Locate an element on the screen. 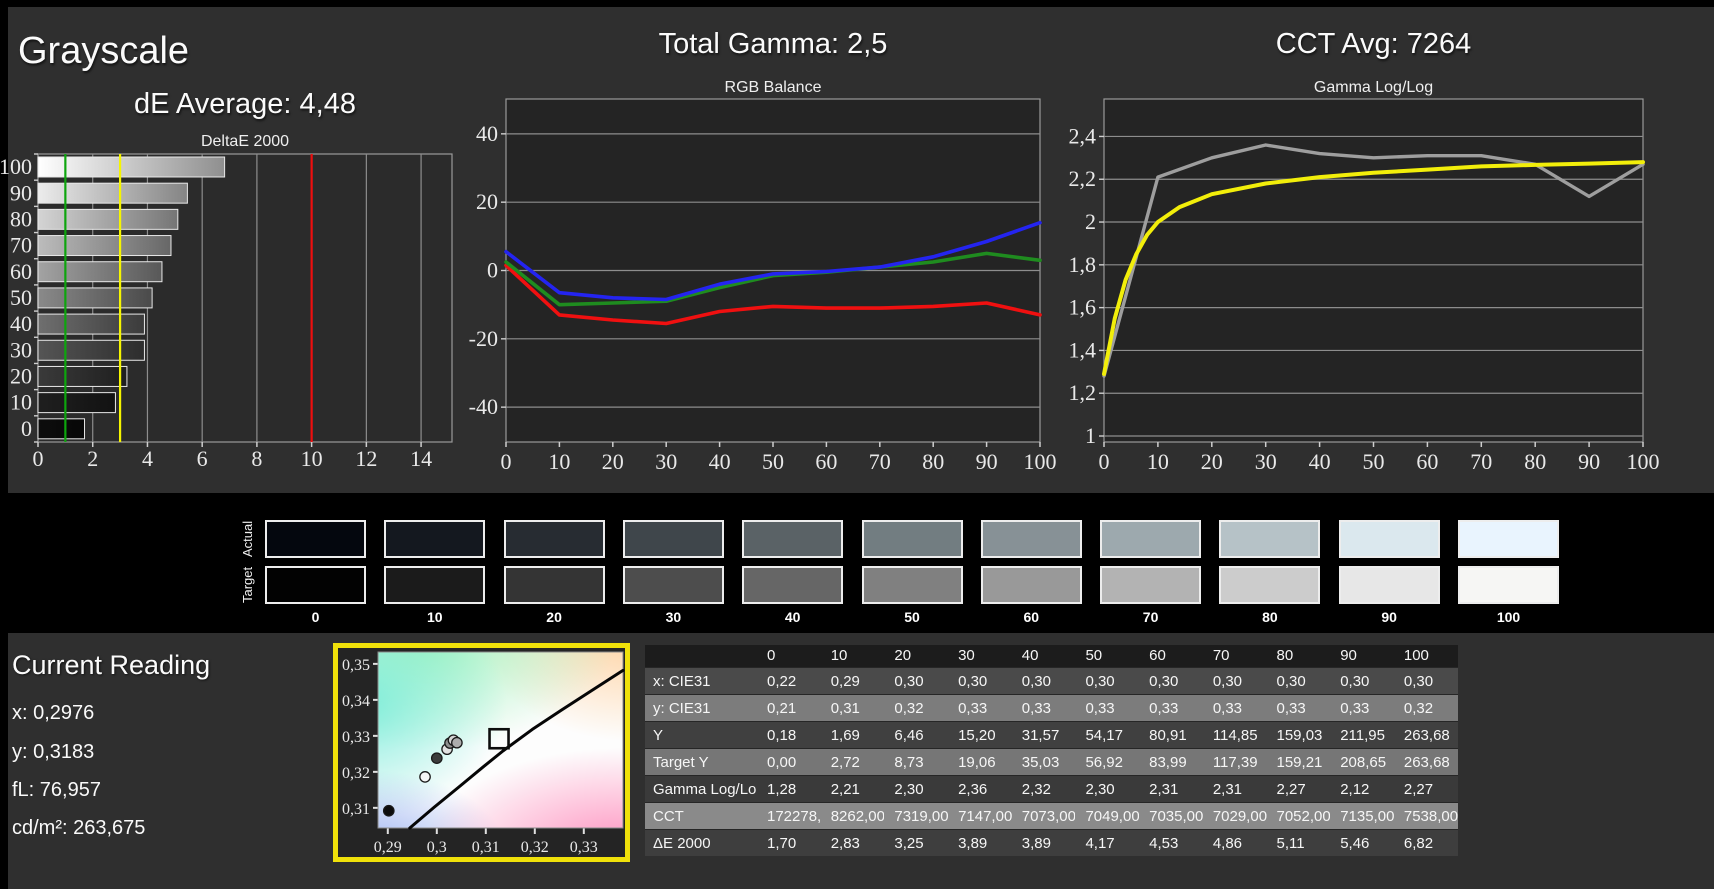 The height and width of the screenshot is (889, 1714). y-axis-label: 2 is located at coordinates (1090, 221).